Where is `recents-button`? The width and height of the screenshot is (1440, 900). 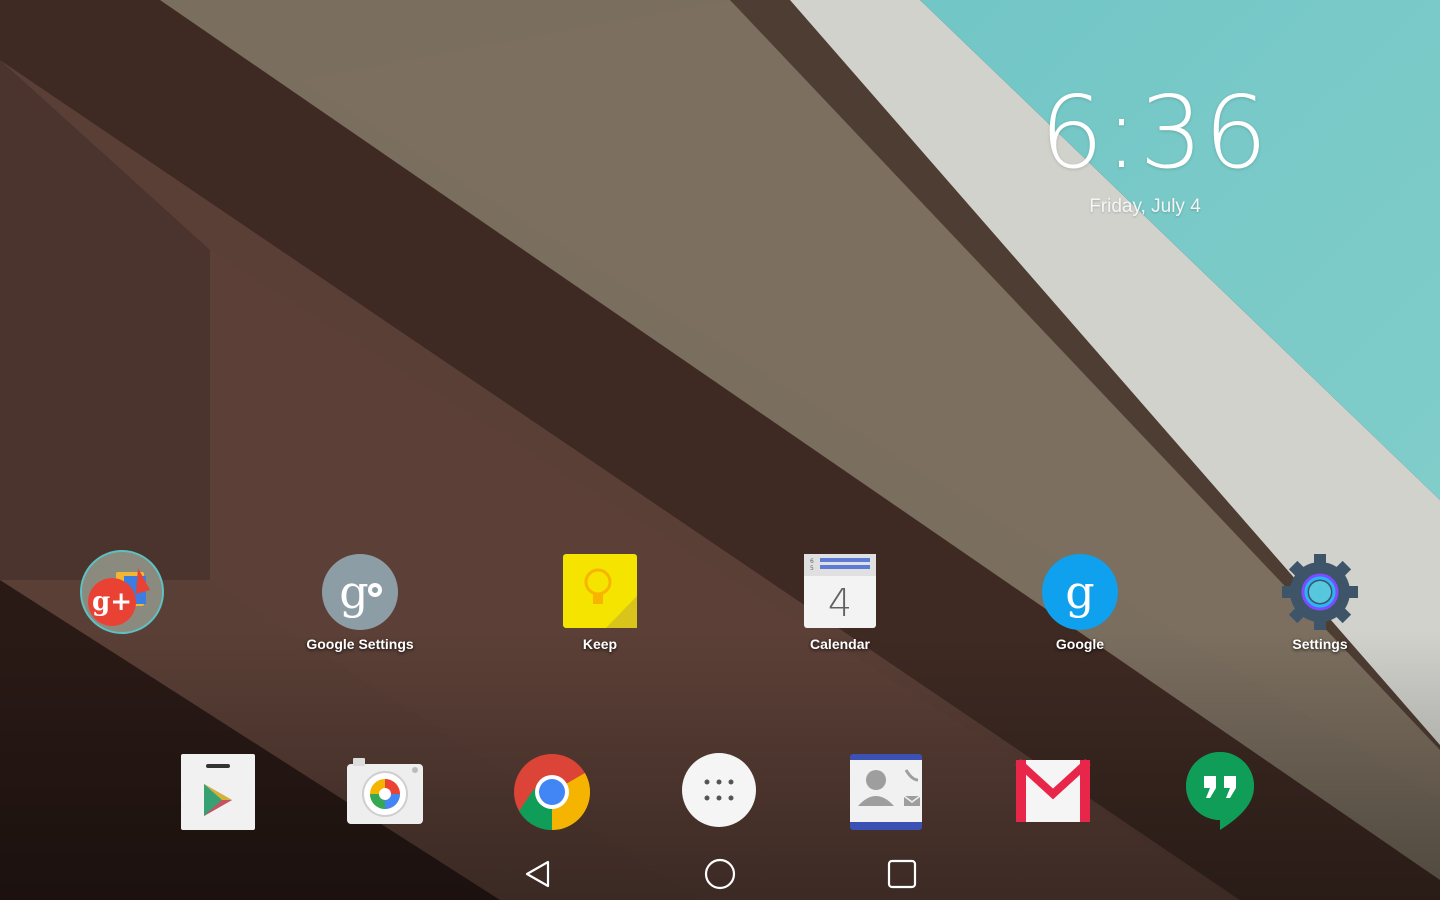 recents-button is located at coordinates (902, 874).